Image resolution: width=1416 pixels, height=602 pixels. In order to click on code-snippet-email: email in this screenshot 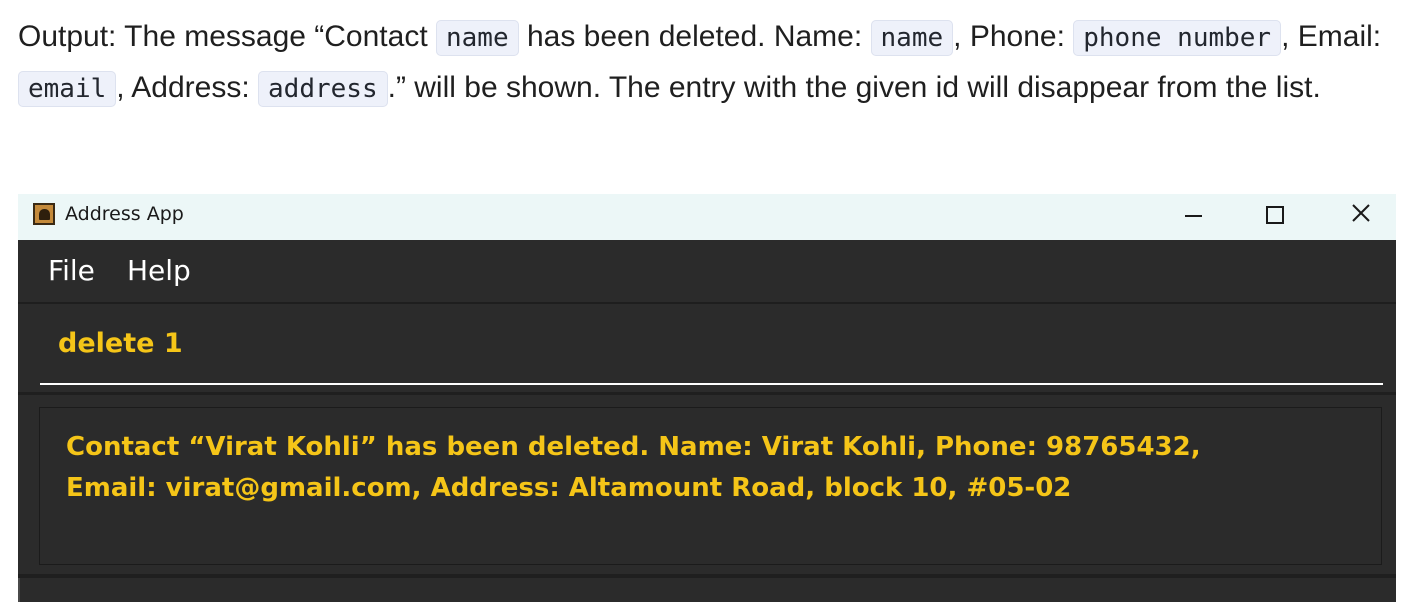, I will do `click(67, 89)`.